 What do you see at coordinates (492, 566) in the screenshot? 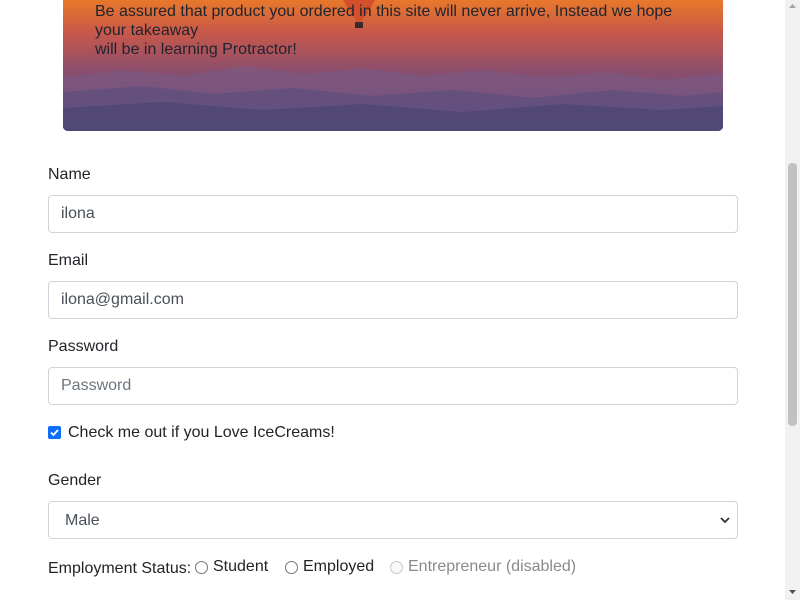
I see `radio-entrepreneur-label: Entrepreneur (disabled)` at bounding box center [492, 566].